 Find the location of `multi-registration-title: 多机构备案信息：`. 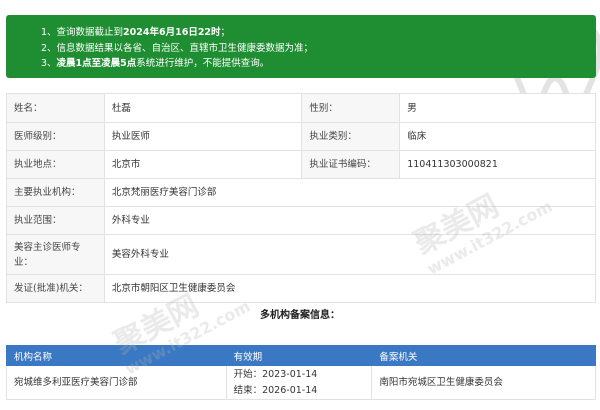

multi-registration-title: 多机构备案信息： is located at coordinates (300, 315).